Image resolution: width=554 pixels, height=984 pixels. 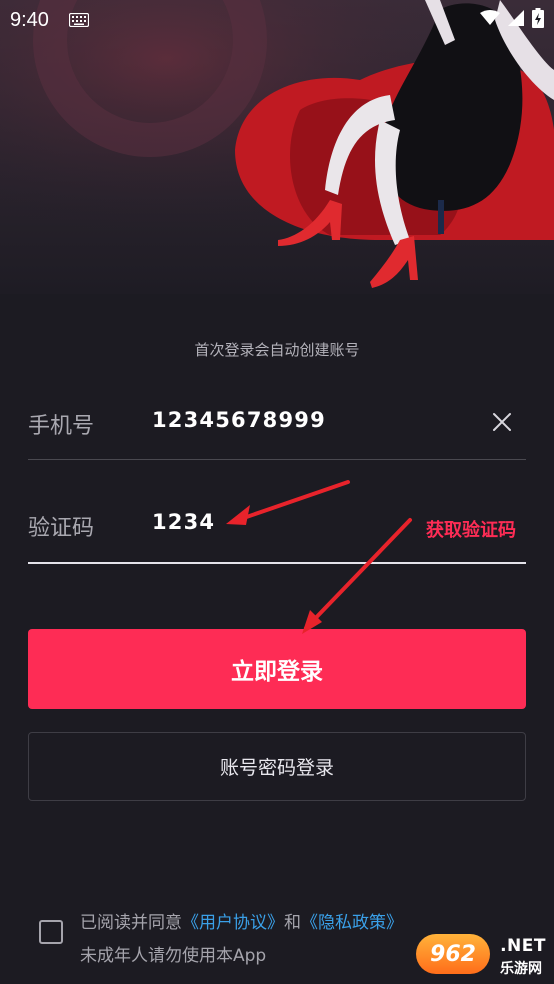 What do you see at coordinates (51, 932) in the screenshot?
I see `agreement-checkbox` at bounding box center [51, 932].